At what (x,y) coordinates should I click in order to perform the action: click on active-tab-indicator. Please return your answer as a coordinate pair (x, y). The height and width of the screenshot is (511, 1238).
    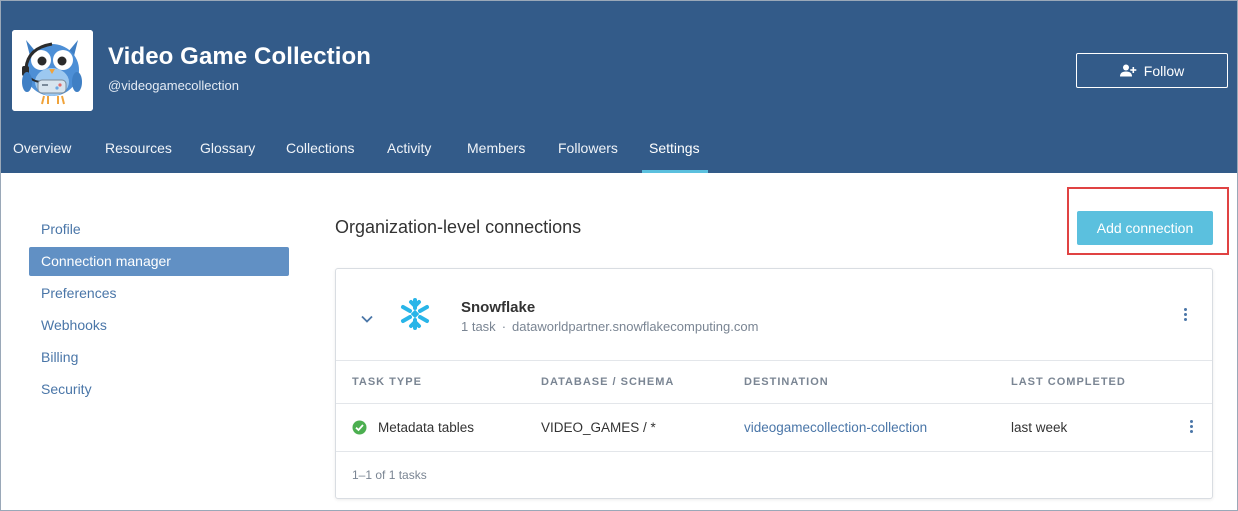
    Looking at the image, I should click on (675, 171).